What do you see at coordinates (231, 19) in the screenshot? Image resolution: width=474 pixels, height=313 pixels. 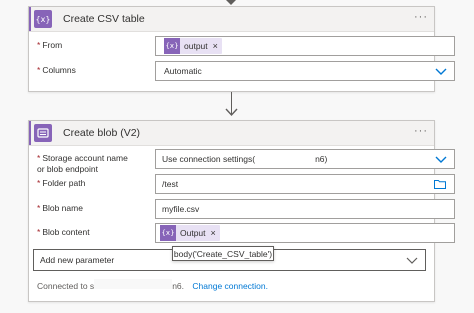 I see `create-csv-table-header: {x} Create CSV table ···` at bounding box center [231, 19].